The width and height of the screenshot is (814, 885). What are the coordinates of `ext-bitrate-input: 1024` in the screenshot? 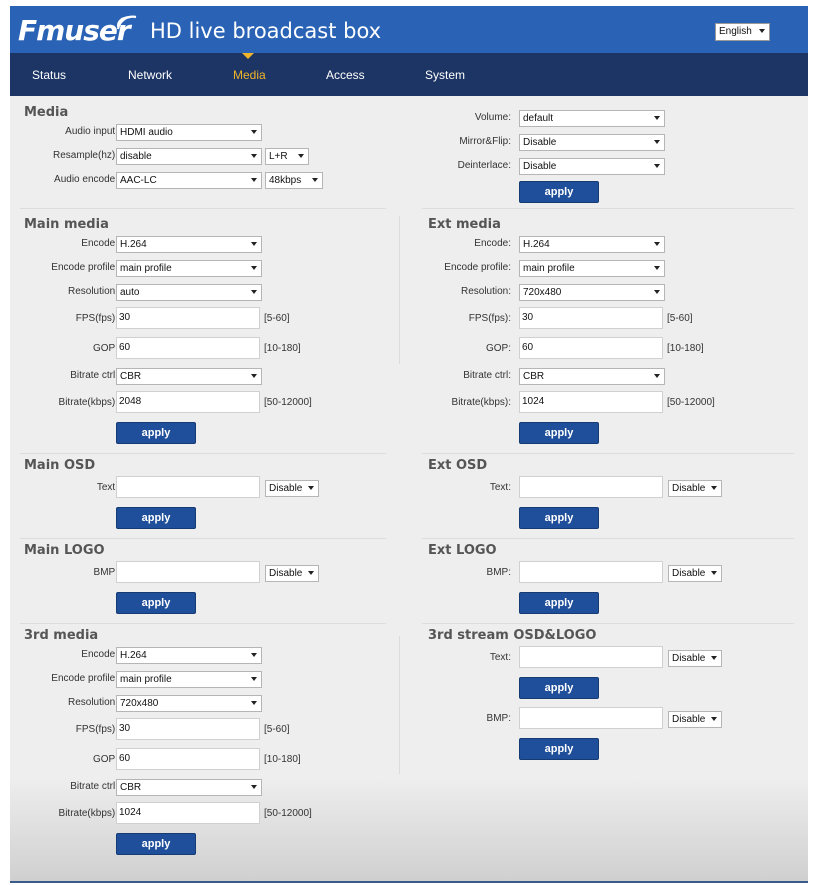 It's located at (591, 402).